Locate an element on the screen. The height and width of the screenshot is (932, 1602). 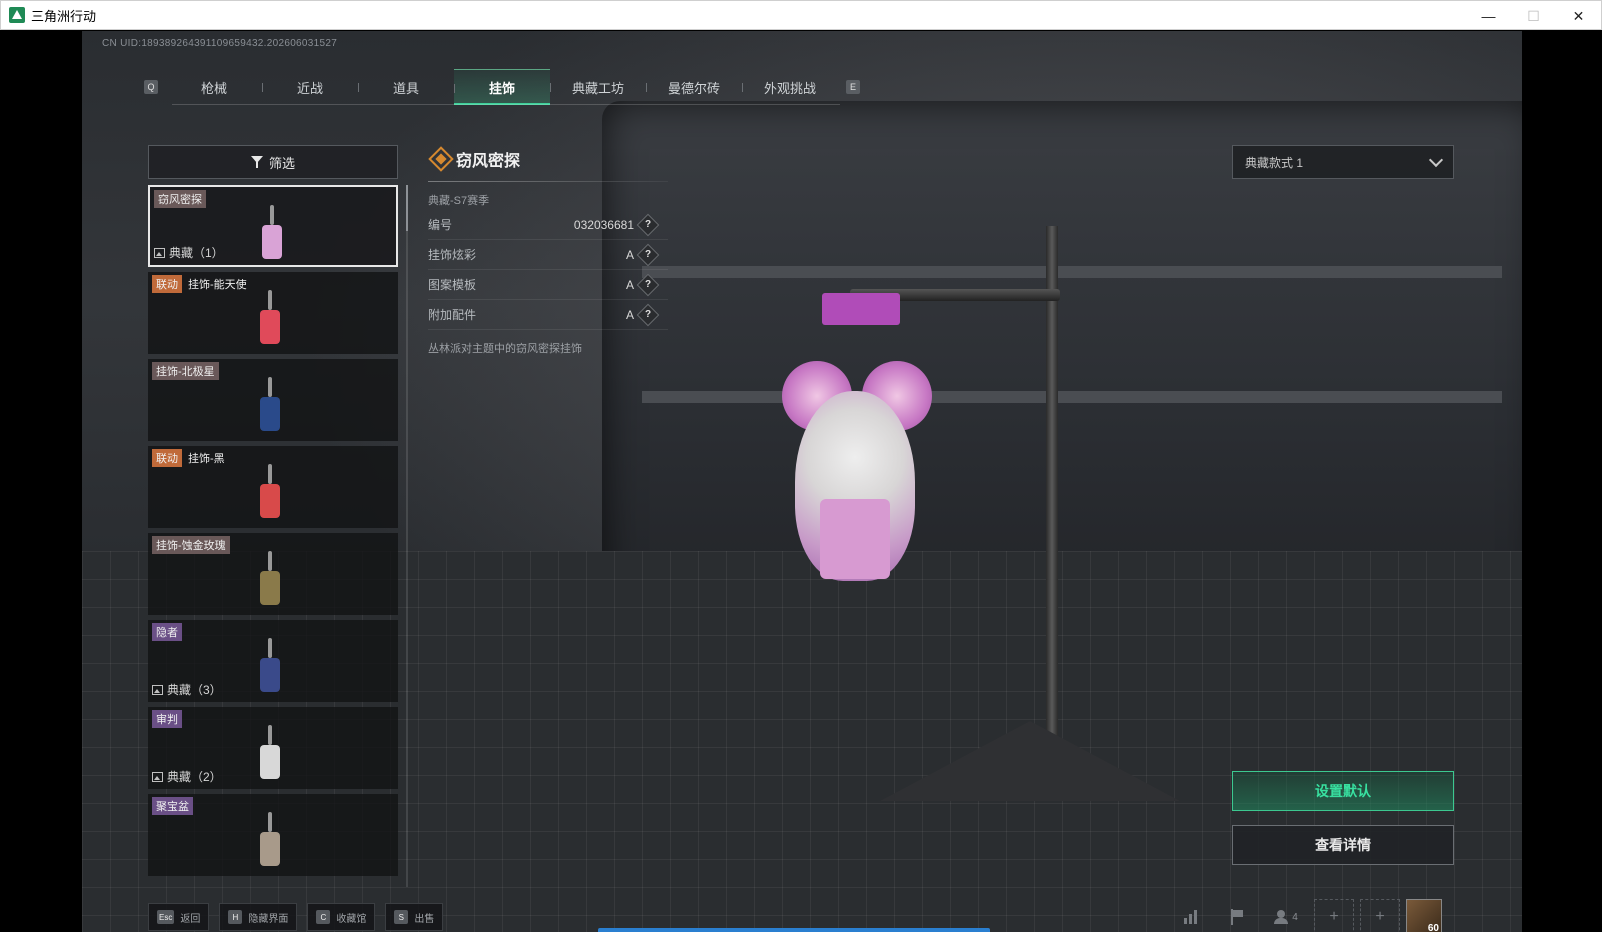
item-tags: 聚宝盆 is located at coordinates (172, 806).